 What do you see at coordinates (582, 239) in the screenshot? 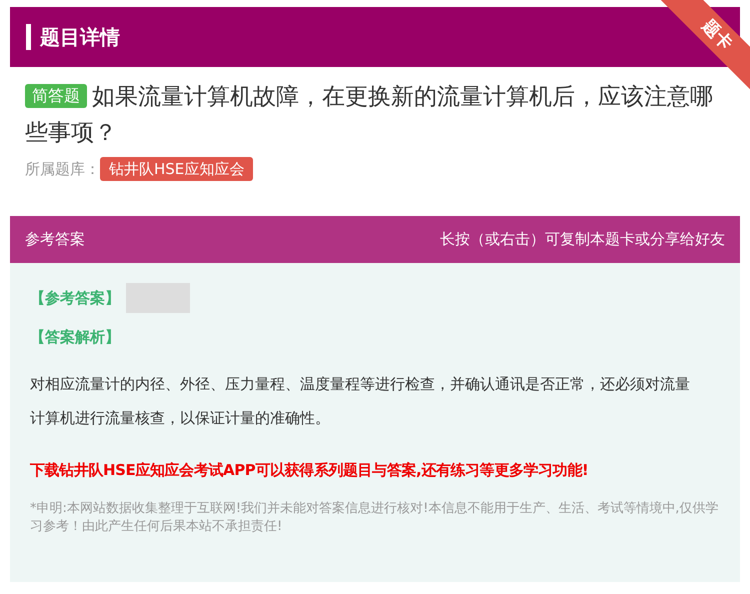
I see `share-hint: 长按（或右击）可复制本题卡或分享给好友` at bounding box center [582, 239].